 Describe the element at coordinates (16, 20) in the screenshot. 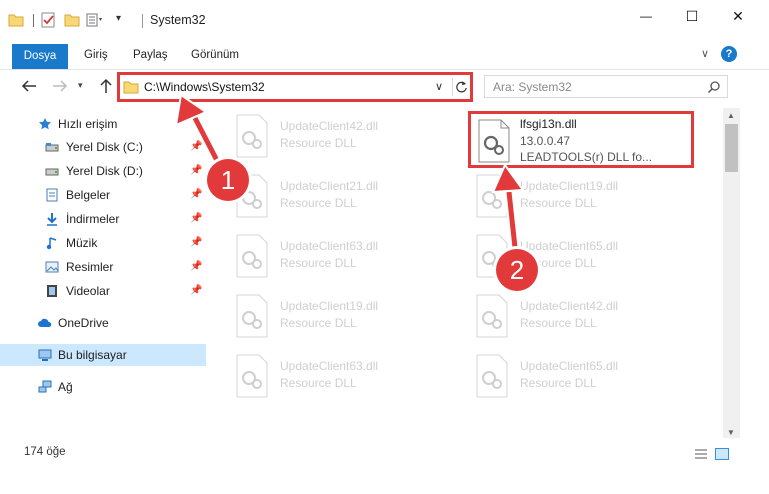

I see `folder-icon` at that location.